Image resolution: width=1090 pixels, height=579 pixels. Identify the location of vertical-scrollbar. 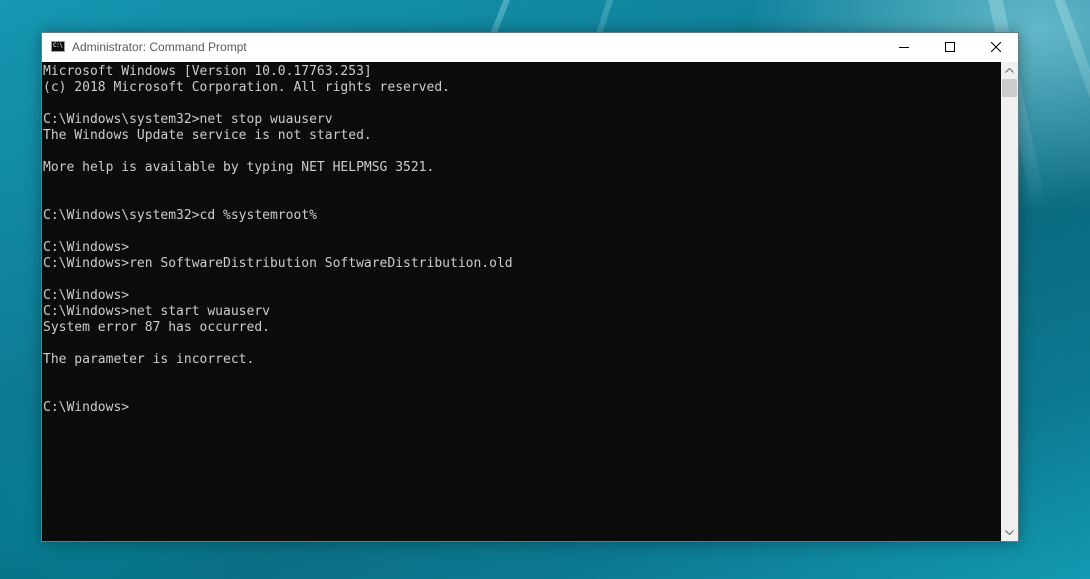
(1009, 301).